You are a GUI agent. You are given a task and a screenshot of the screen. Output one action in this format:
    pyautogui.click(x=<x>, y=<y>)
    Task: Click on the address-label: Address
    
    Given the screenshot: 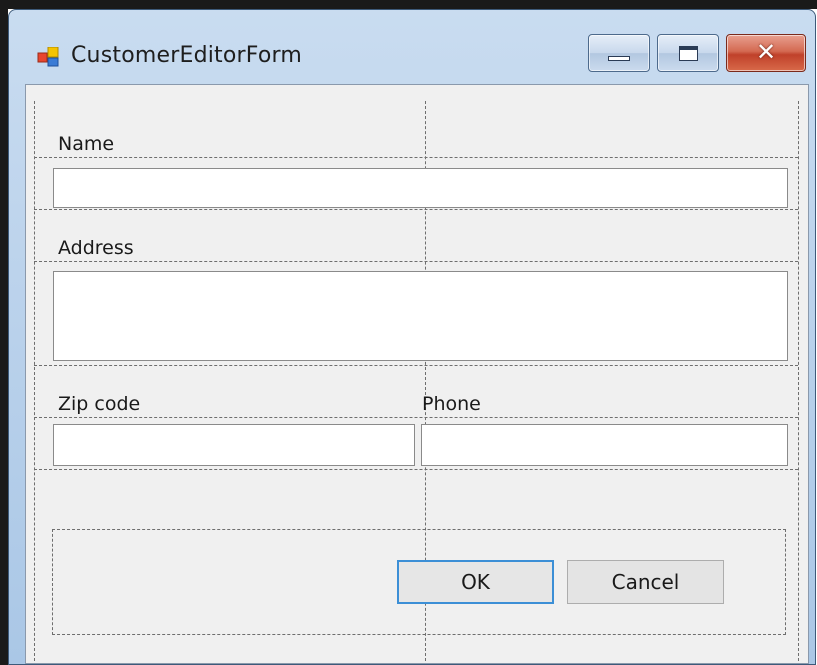 What is the action you would take?
    pyautogui.click(x=96, y=248)
    